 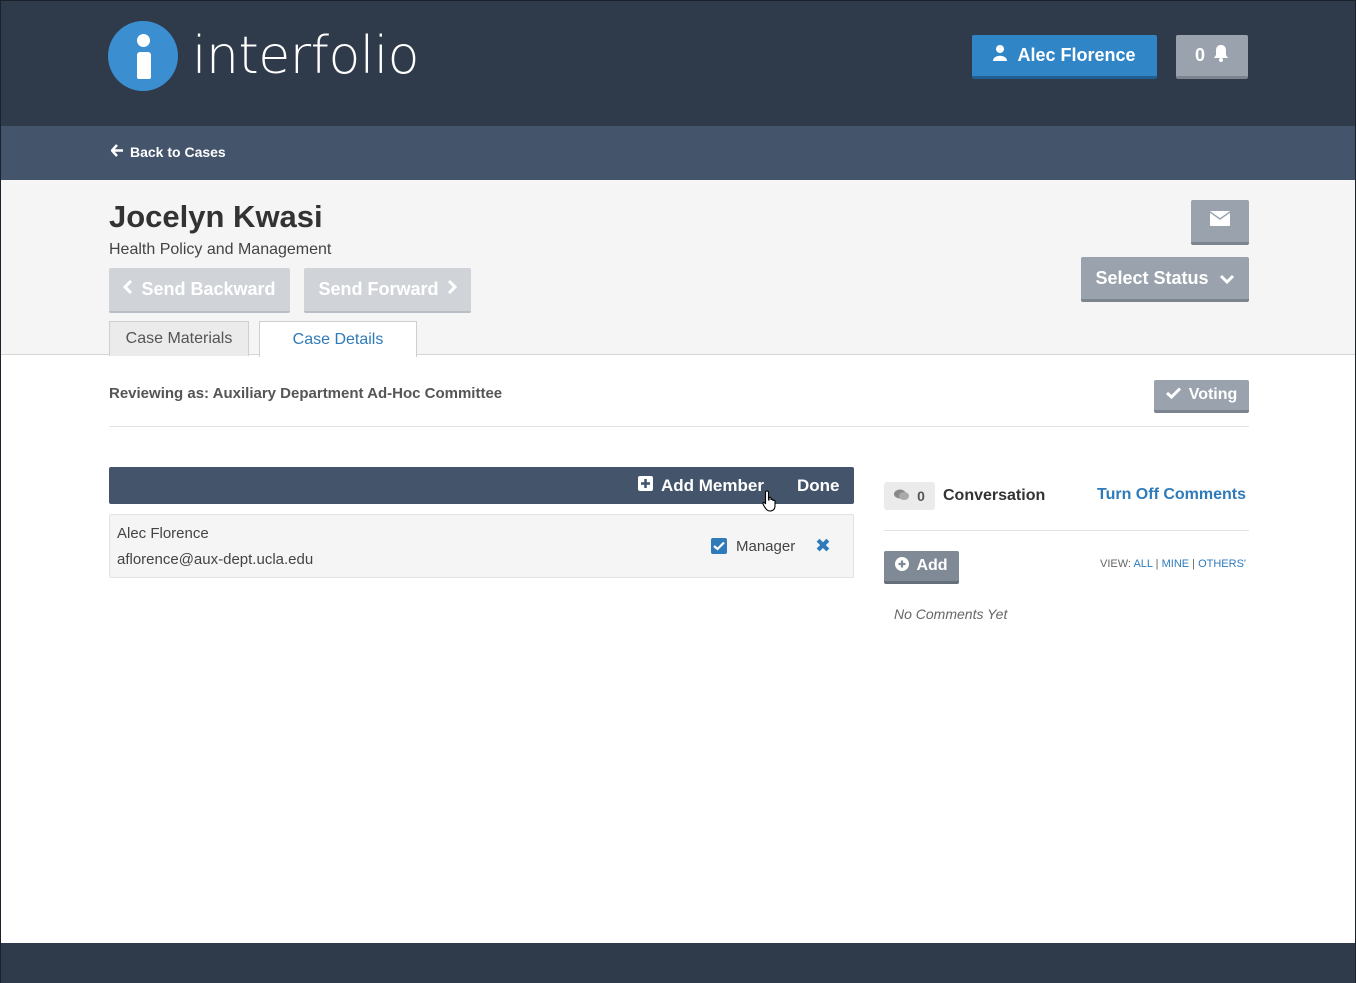 I want to click on email-button, so click(x=1220, y=222).